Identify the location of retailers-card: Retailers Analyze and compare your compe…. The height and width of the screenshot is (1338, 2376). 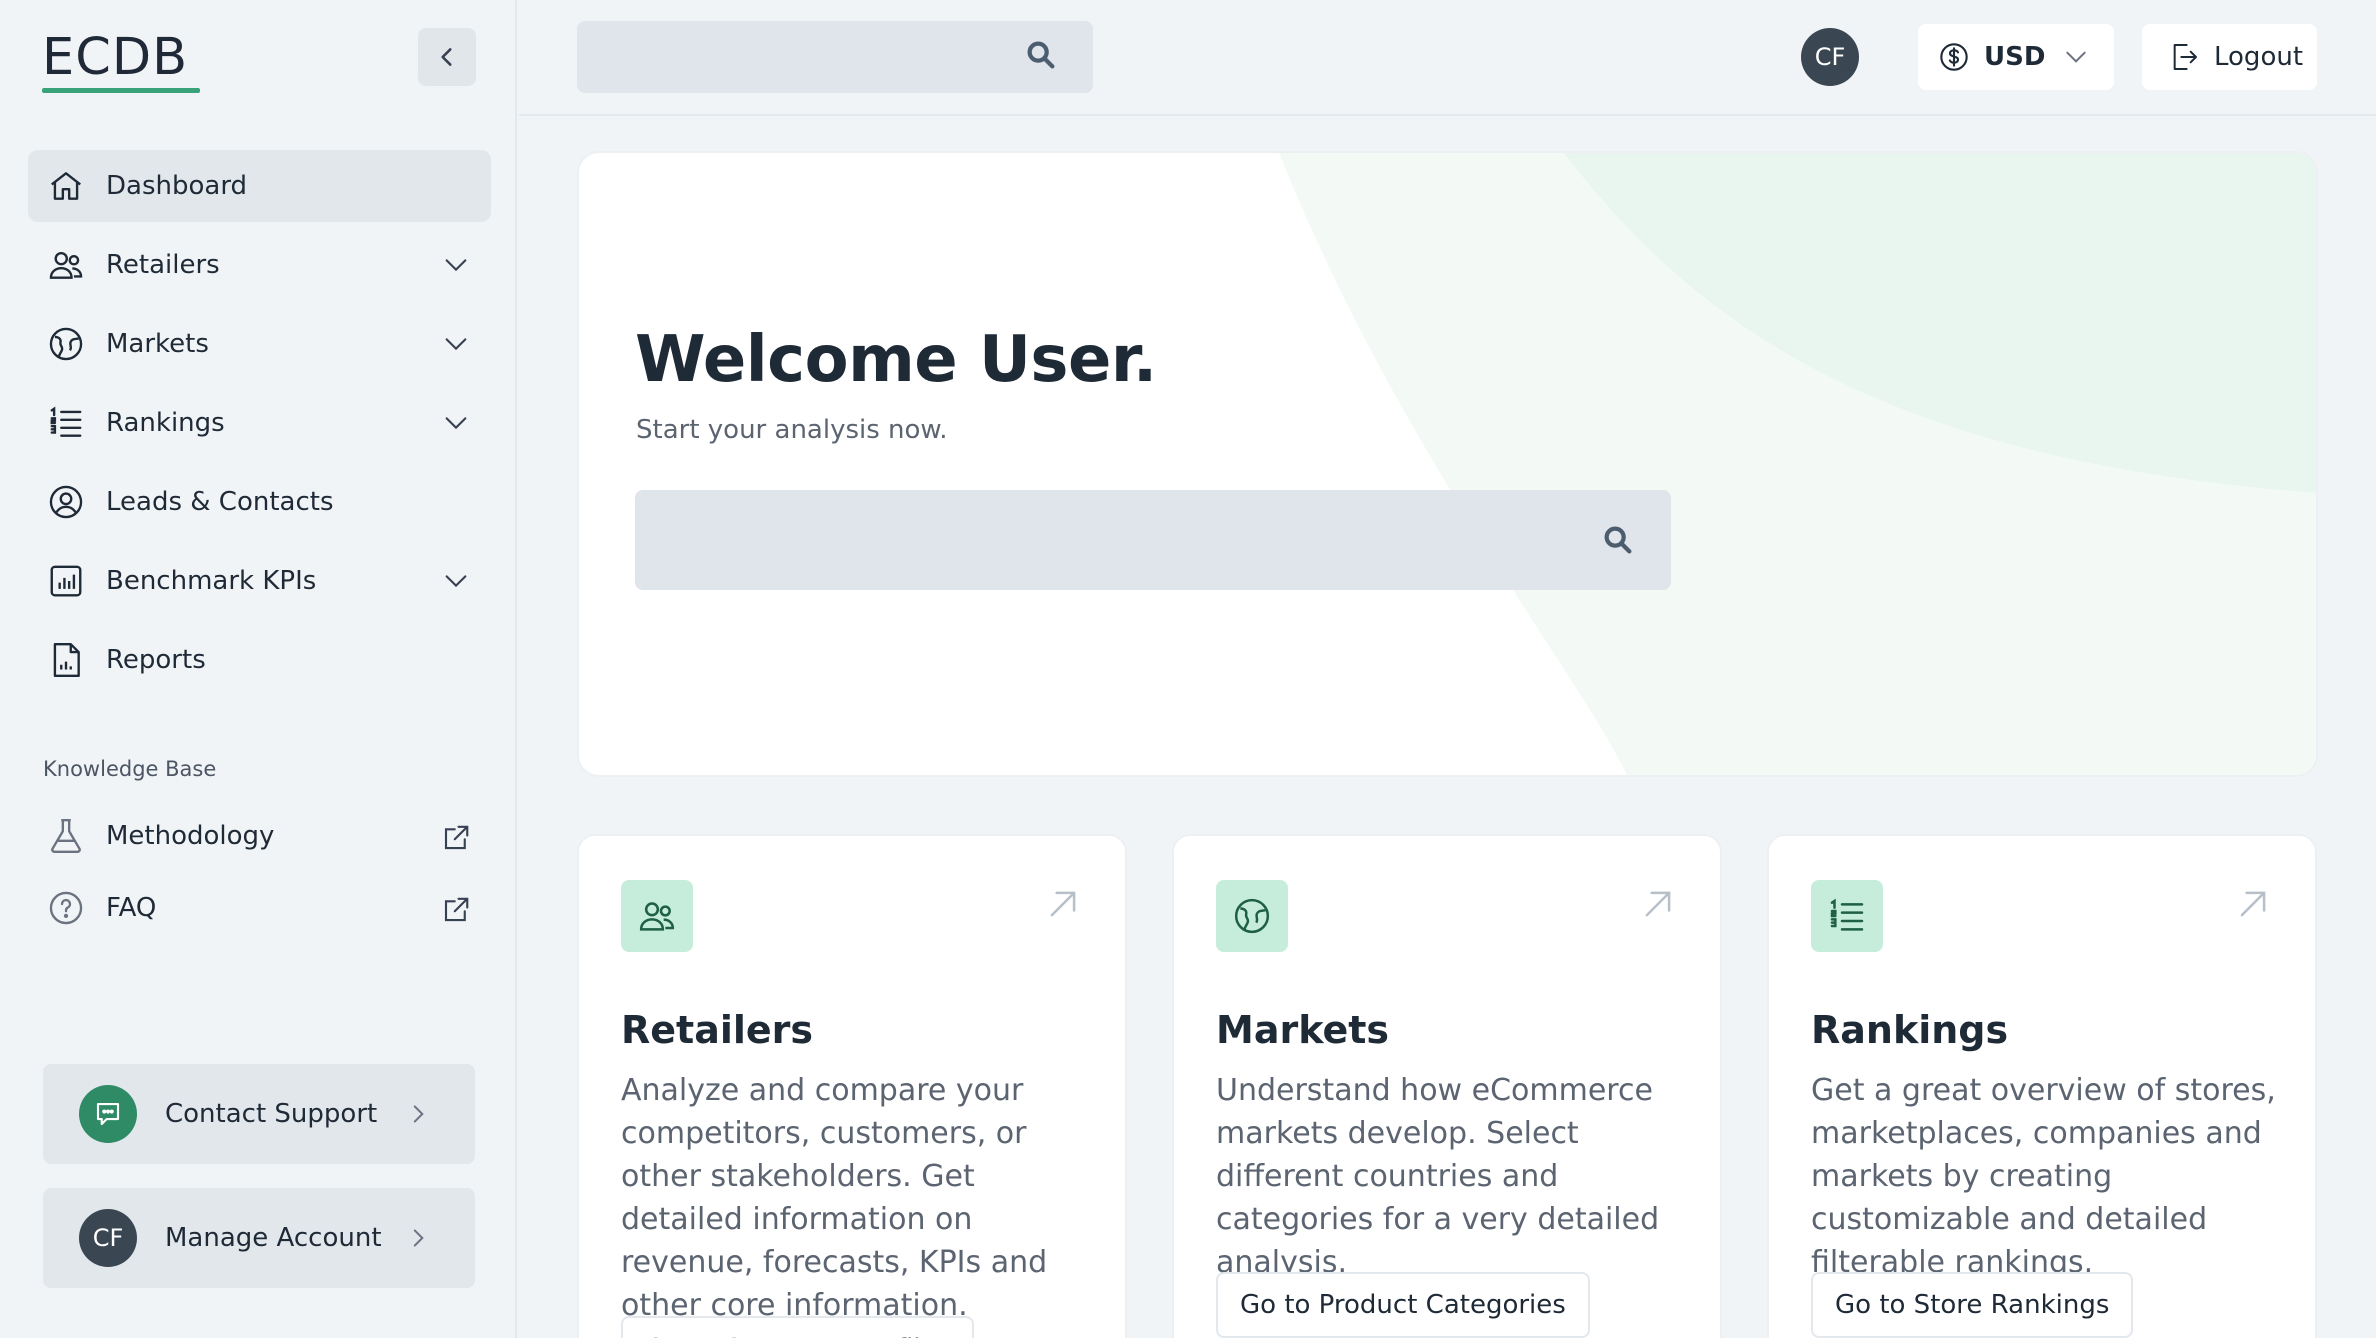
(852, 1086).